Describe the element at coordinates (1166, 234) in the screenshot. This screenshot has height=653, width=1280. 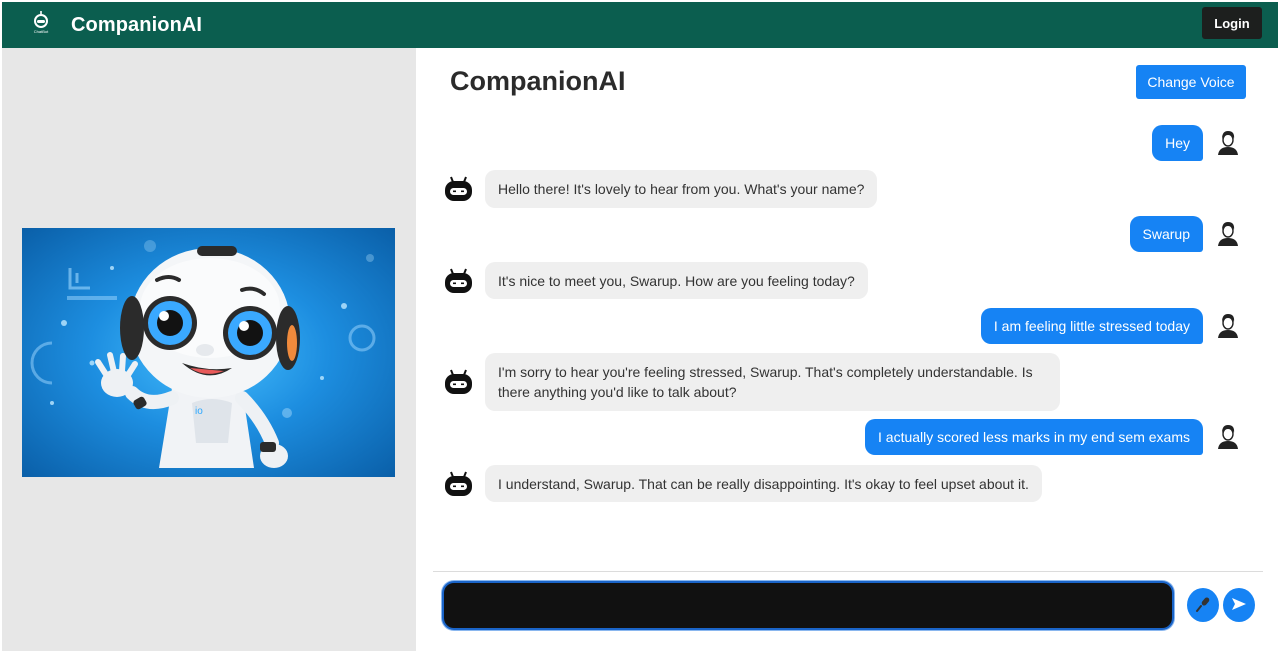
I see `user-message-bubble: Swarup` at that location.